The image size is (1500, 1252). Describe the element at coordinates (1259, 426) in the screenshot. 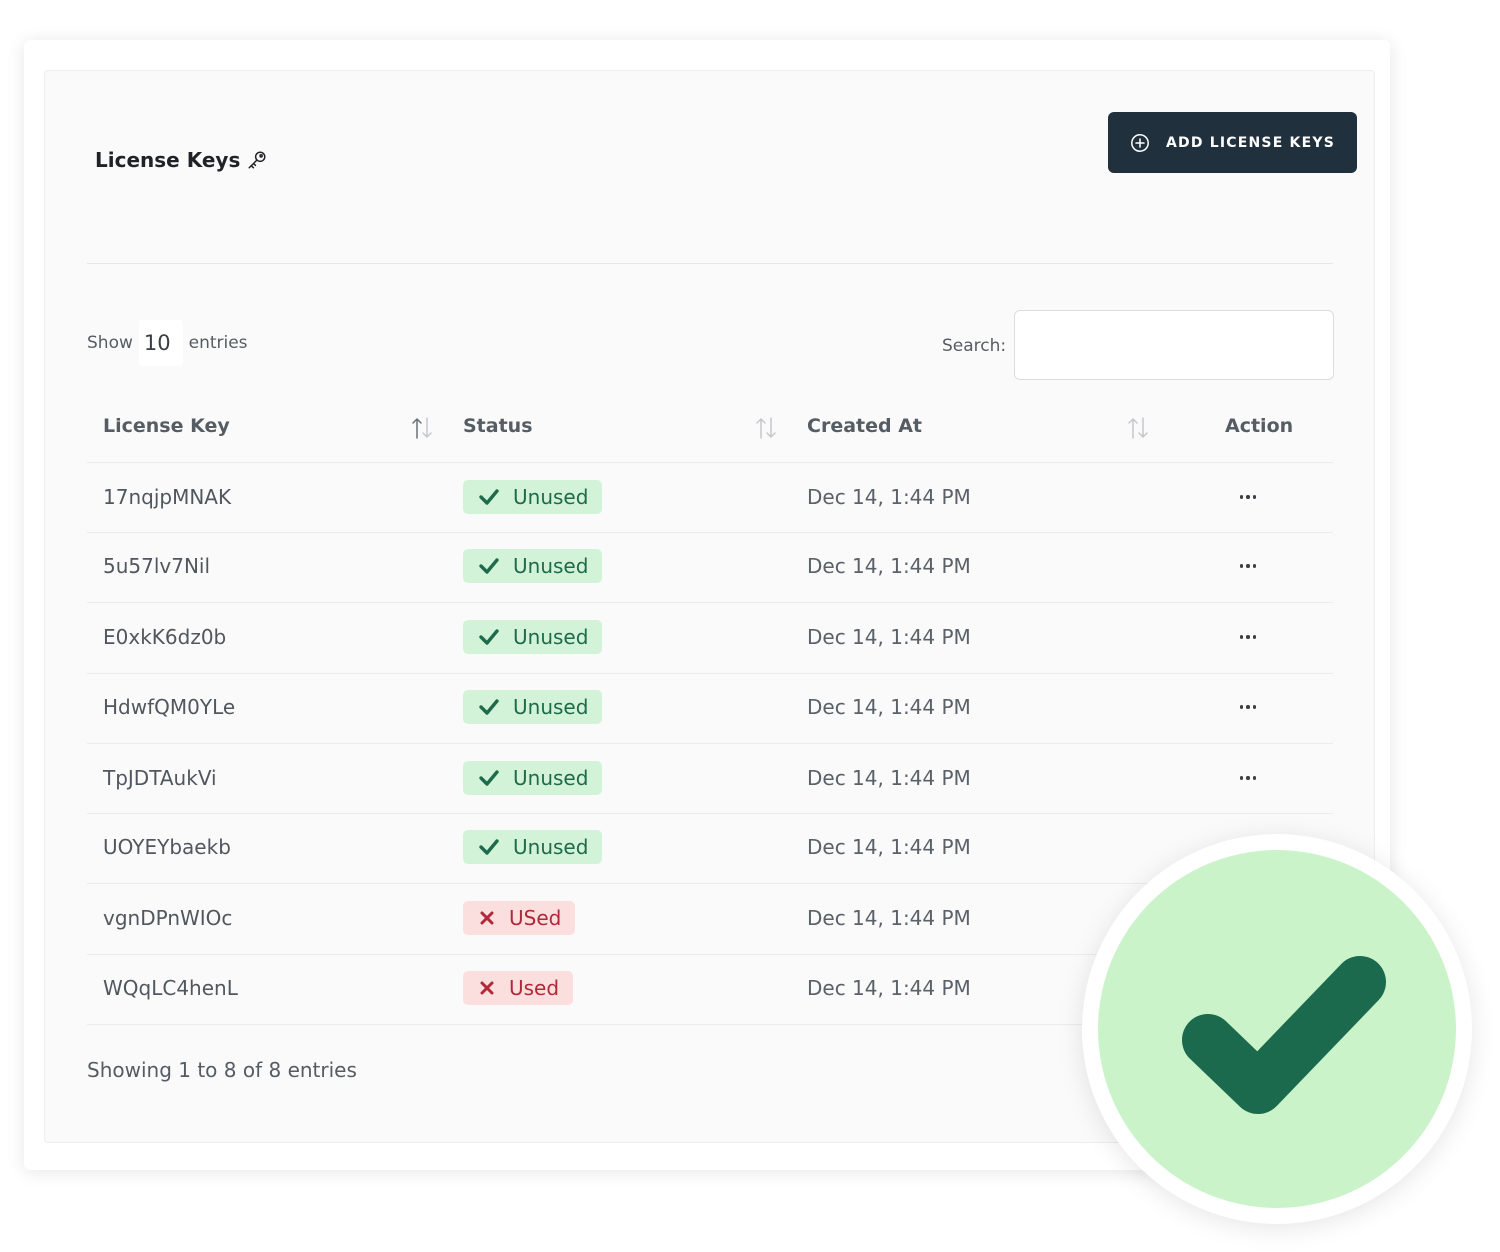

I see `column-header-action: Action` at that location.